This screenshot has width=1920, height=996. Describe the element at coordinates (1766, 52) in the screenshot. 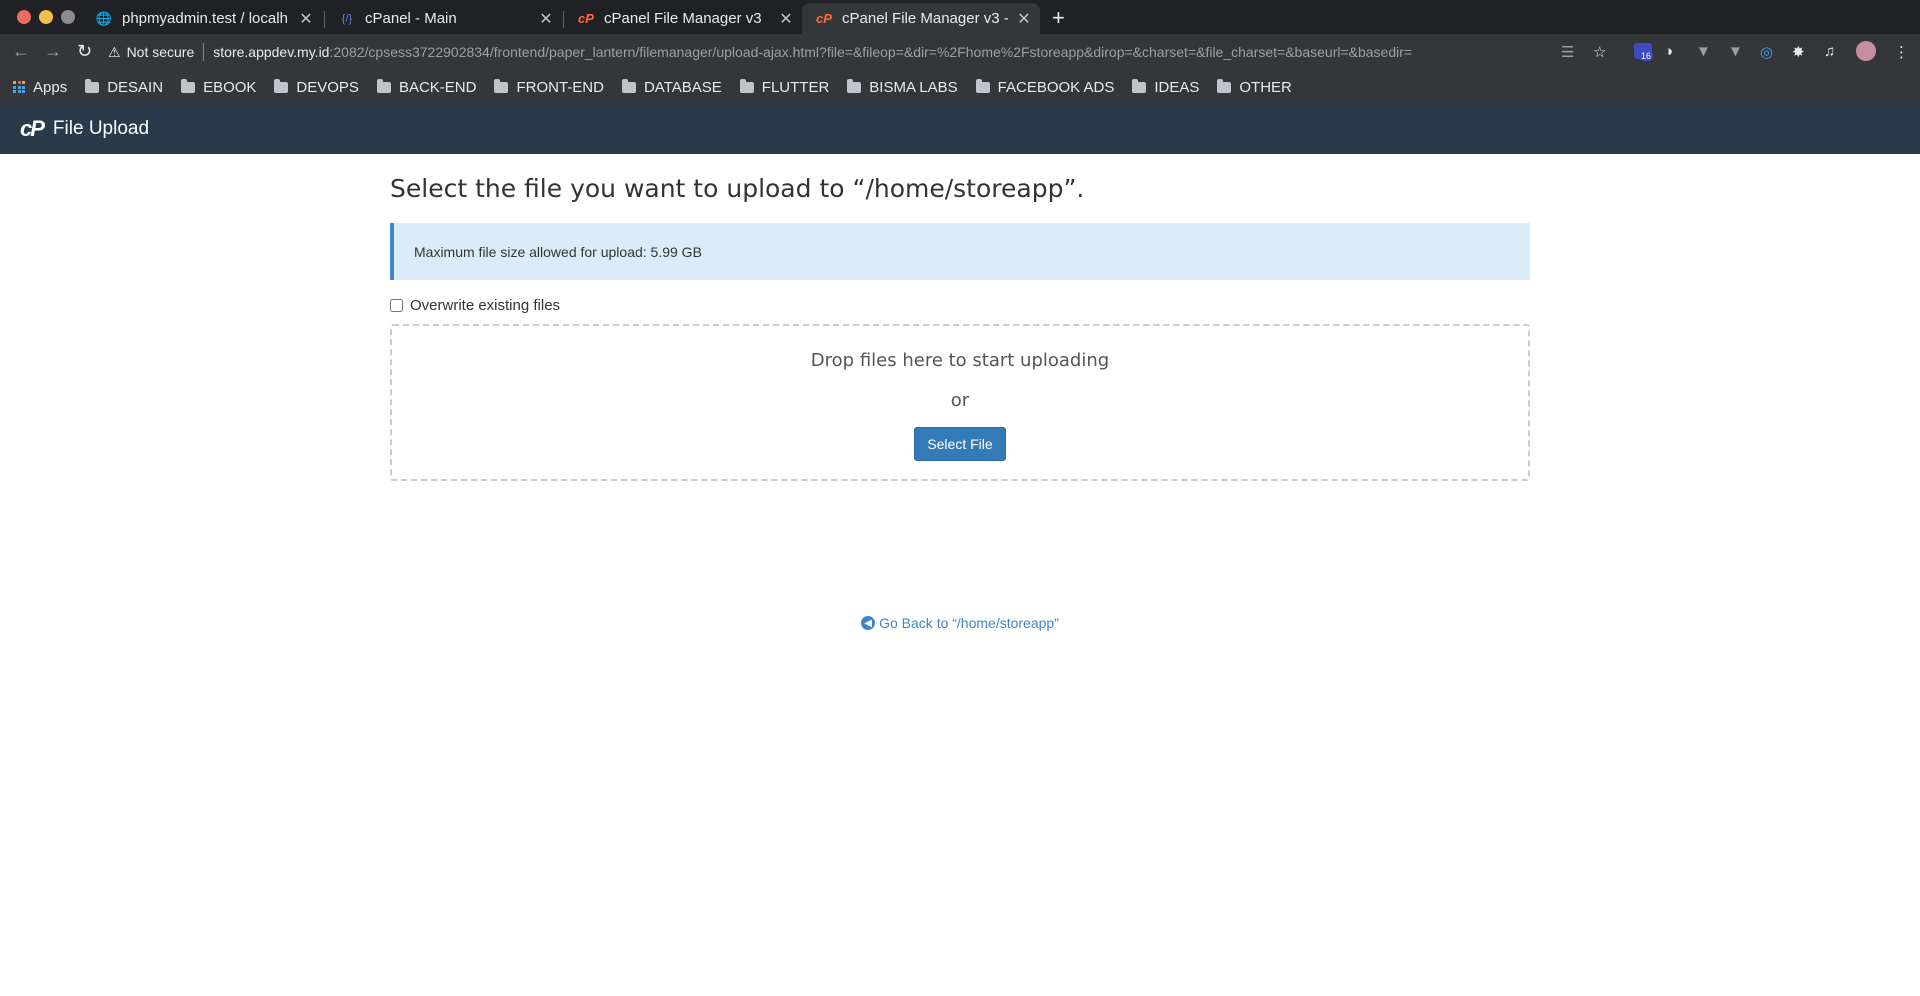

I see `color-picker-extension-icon: ◎` at that location.